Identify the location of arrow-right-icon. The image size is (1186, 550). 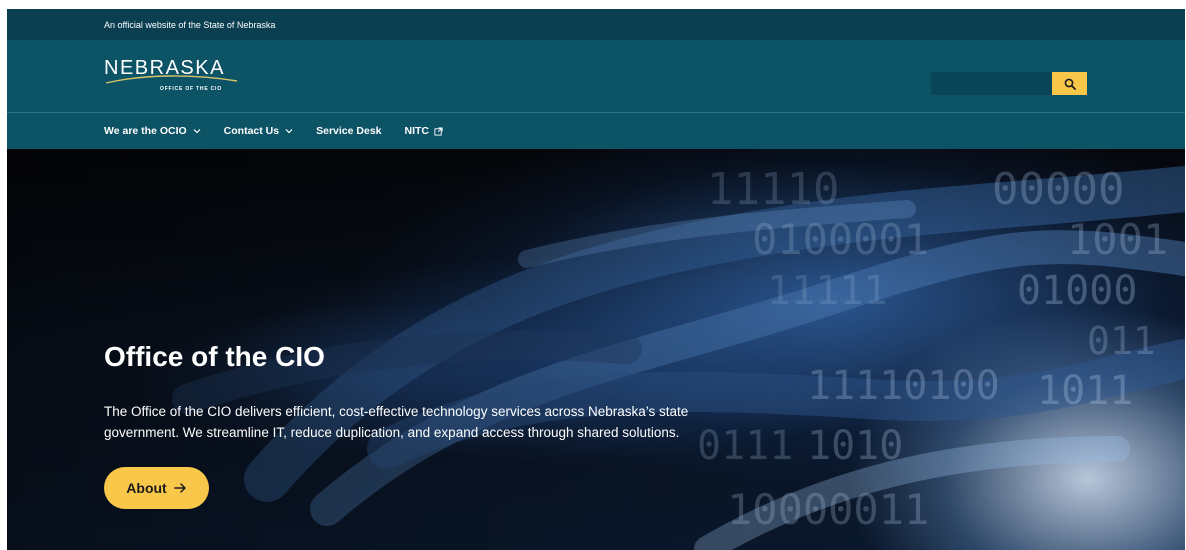
(179, 488).